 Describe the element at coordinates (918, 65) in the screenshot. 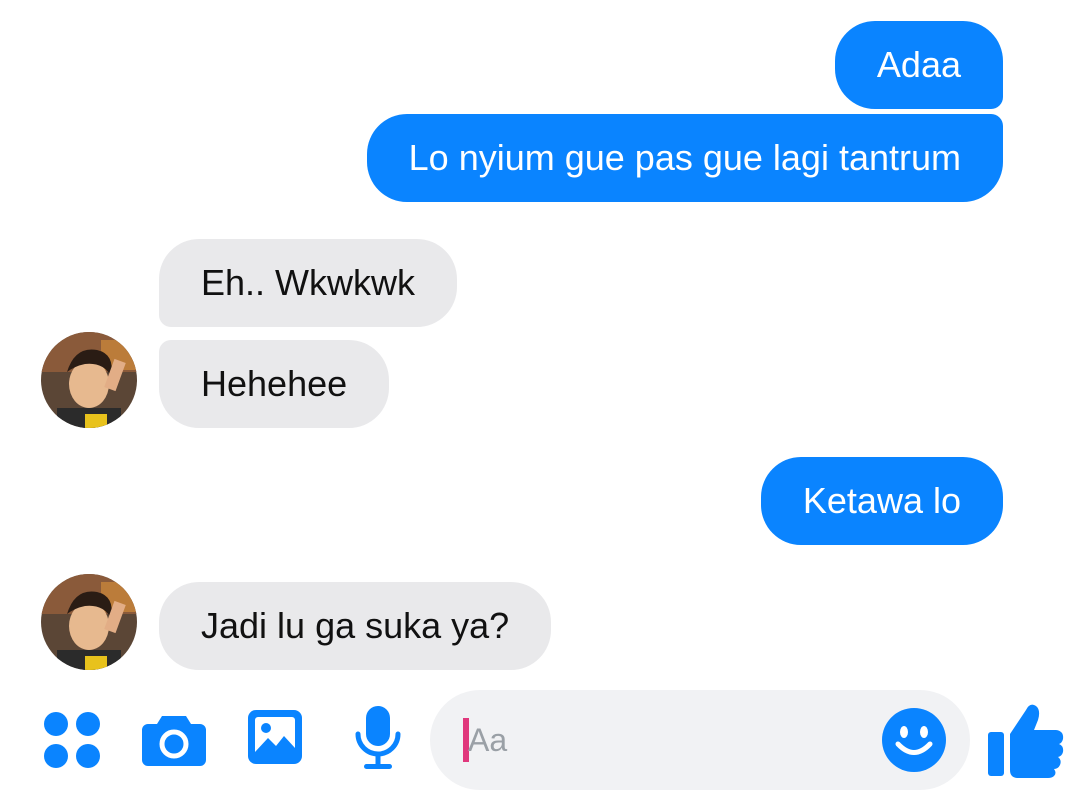

I see `message-bubble-outgoing: Adaa` at that location.